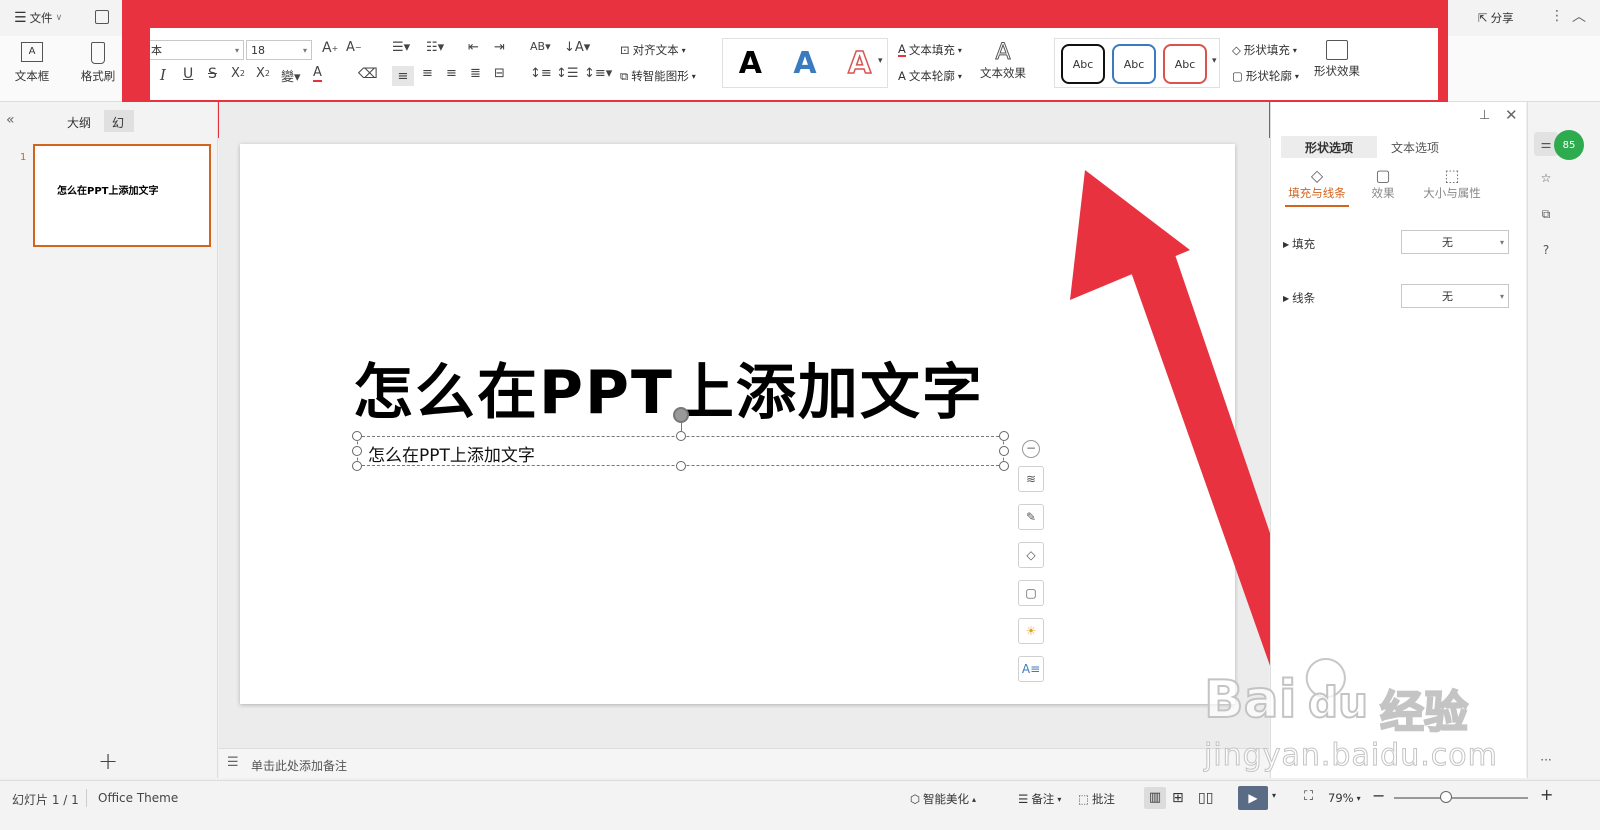 Image resolution: width=1600 pixels, height=830 pixels. I want to click on layers-icon: ≋, so click(1031, 479).